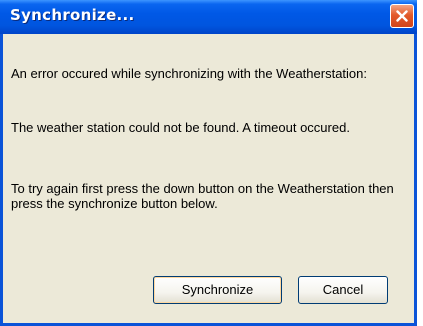 The height and width of the screenshot is (326, 423). What do you see at coordinates (217, 290) in the screenshot?
I see `synchronize-button: Synchronize` at bounding box center [217, 290].